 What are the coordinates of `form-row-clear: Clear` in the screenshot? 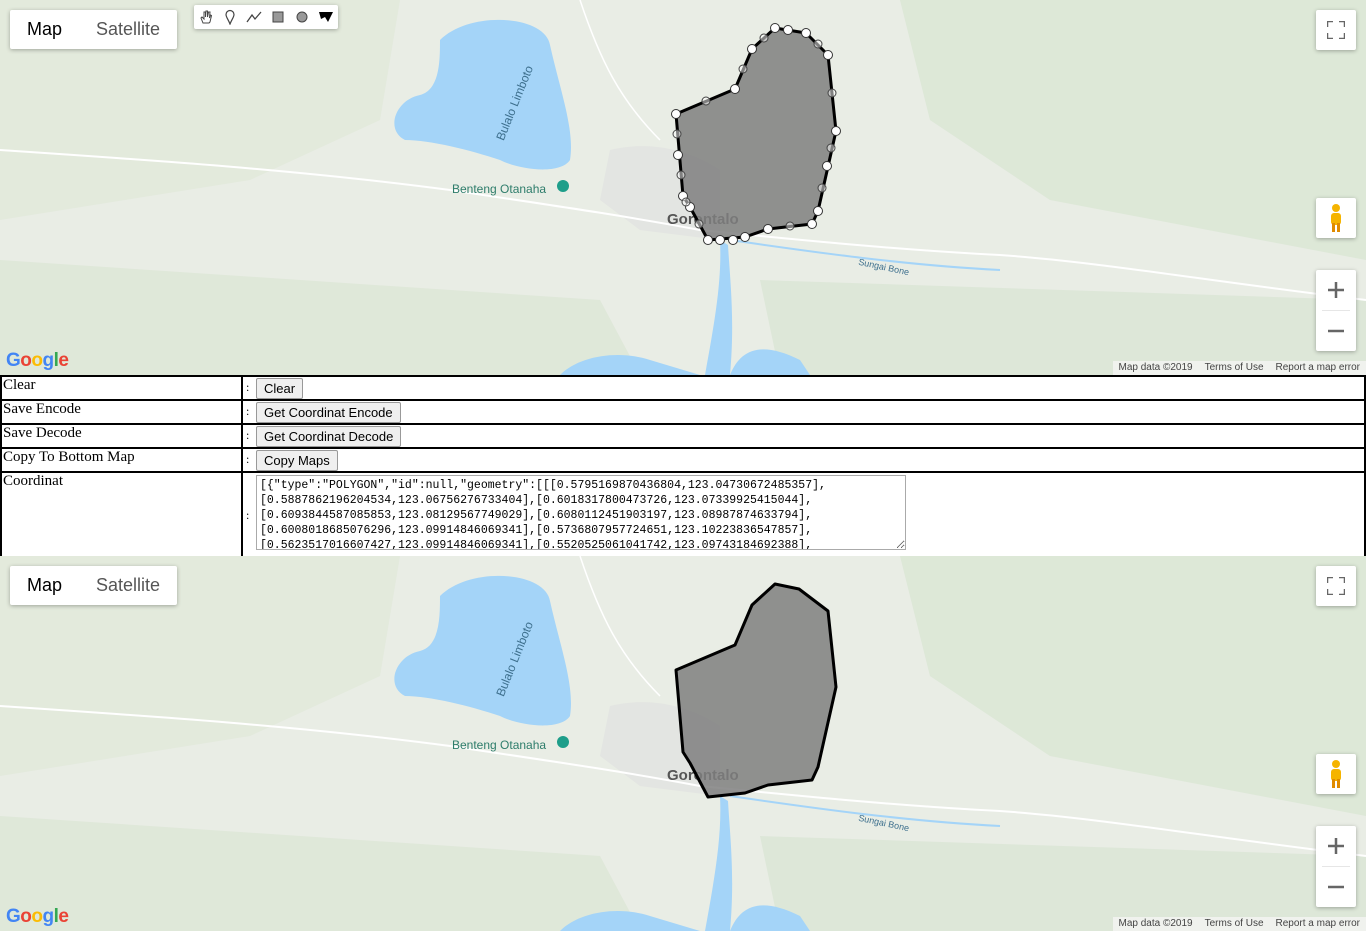 It's located at (683, 388).